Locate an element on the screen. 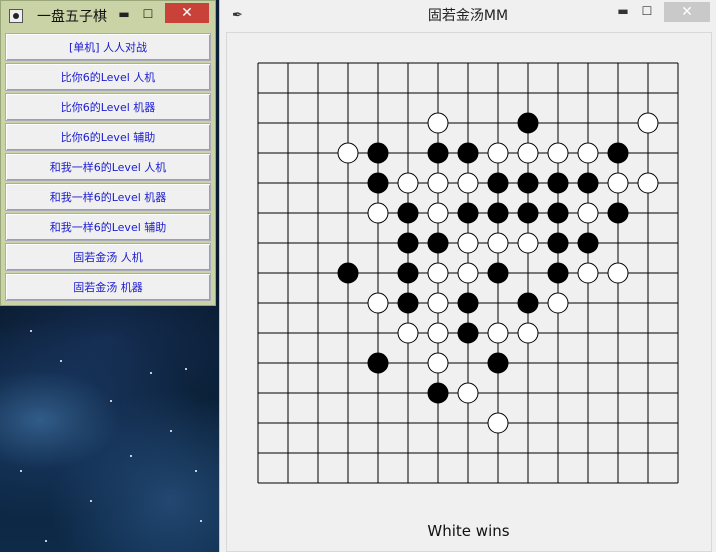  right-titlebar: ✒ 固若金汤MM ▬ ☐ ✕ is located at coordinates (468, 15).